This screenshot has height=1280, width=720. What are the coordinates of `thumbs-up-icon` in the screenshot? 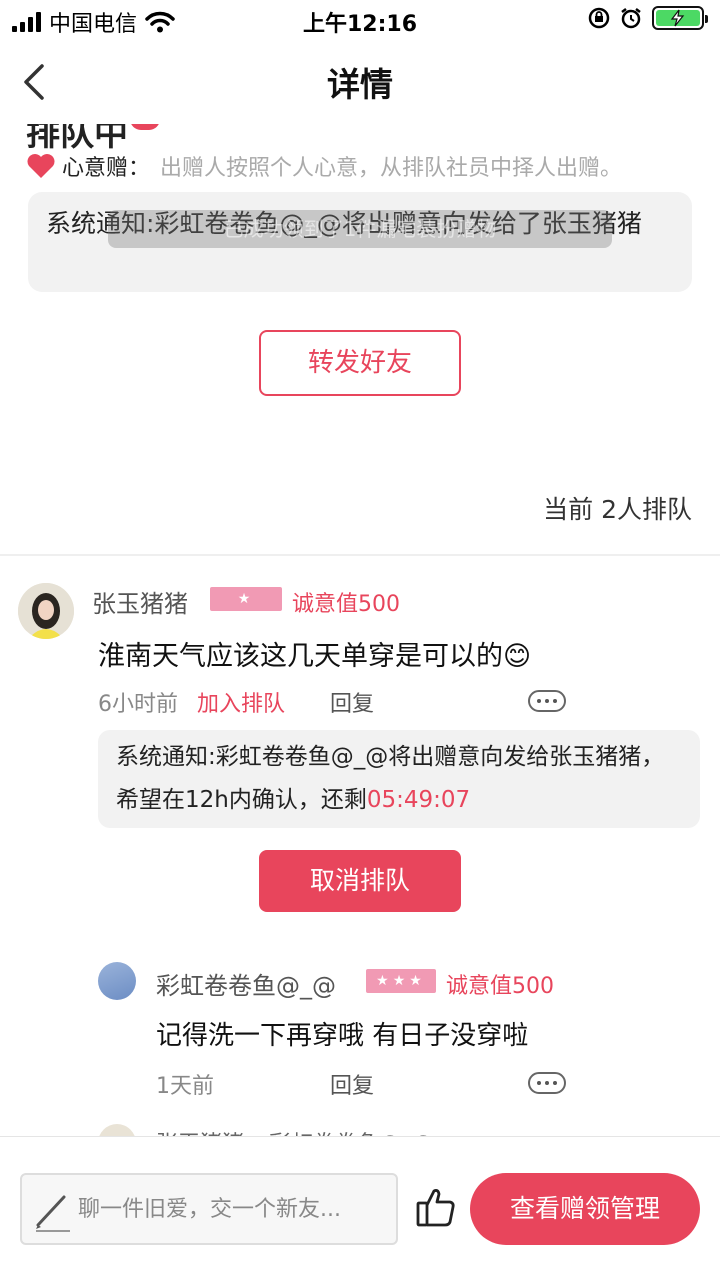 It's located at (436, 1207).